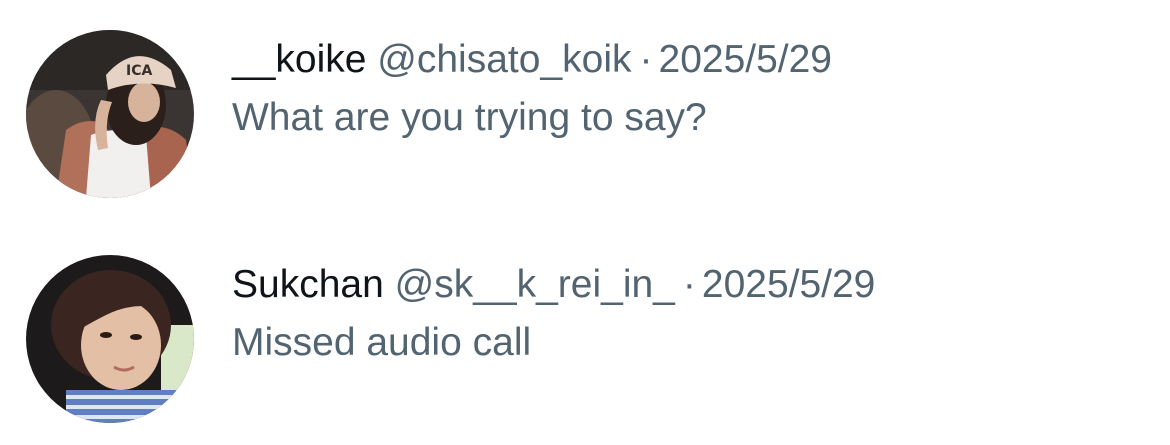 The image size is (1170, 445). I want to click on conversation-header: Sukchan @sk__k_rei_in_ · 2025/5/29, so click(553, 285).